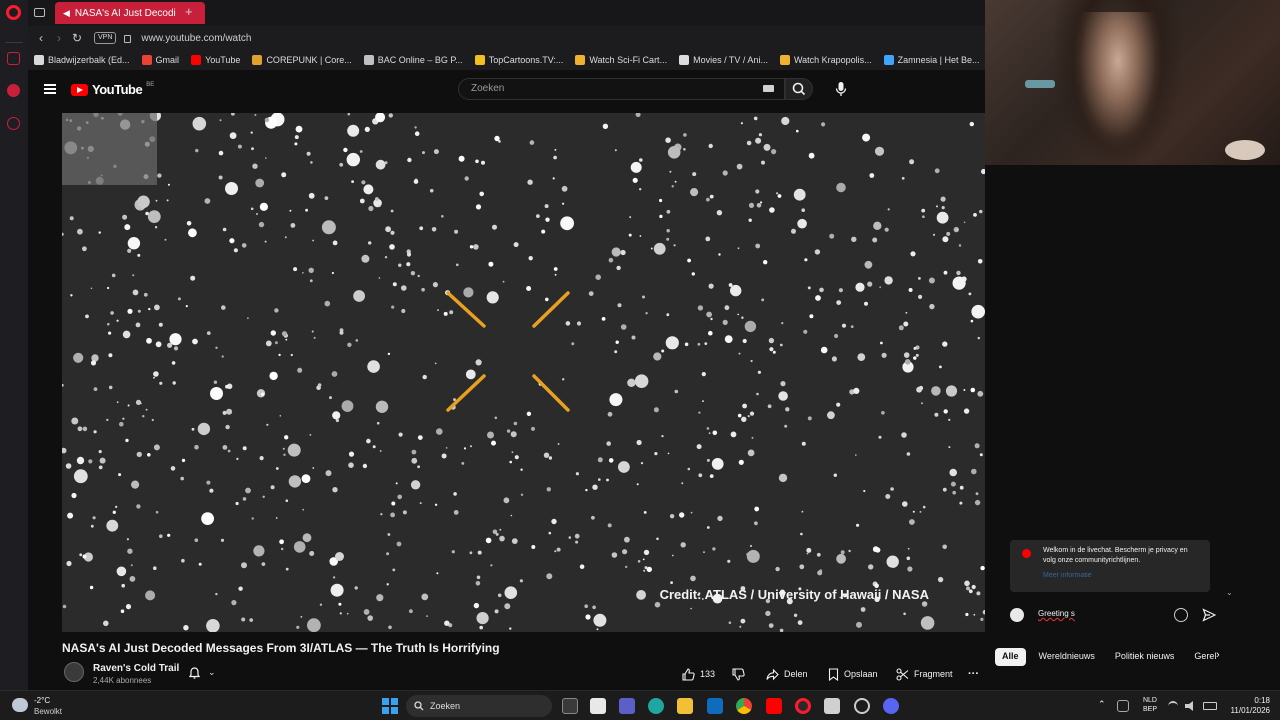  What do you see at coordinates (125, 13) in the screenshot?
I see `tab-title: NASA's AI Just Decodi` at bounding box center [125, 13].